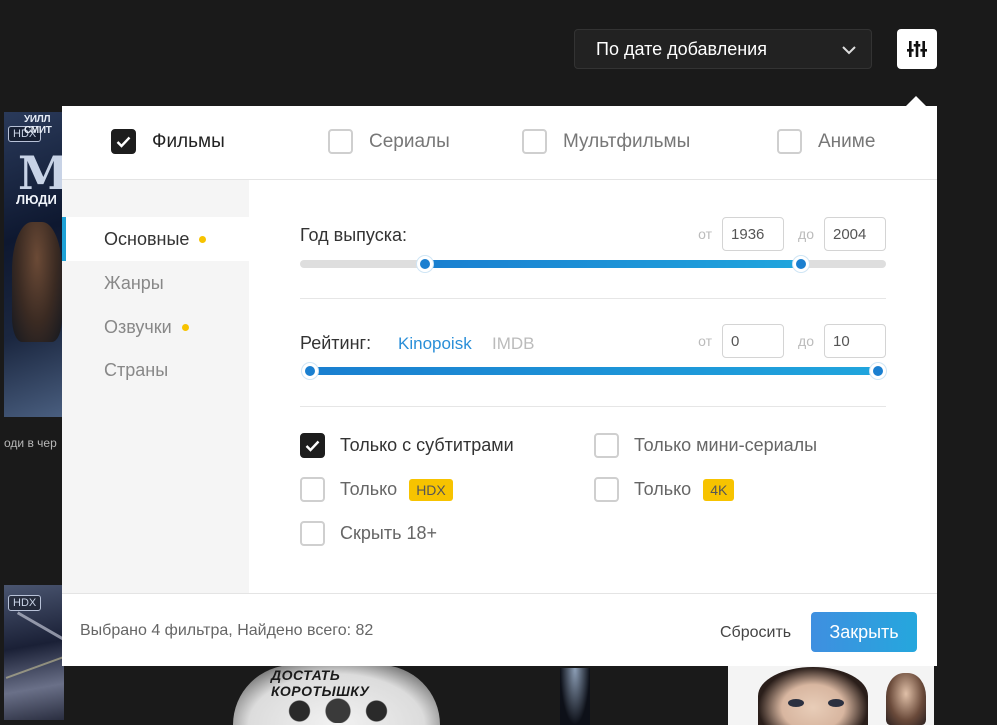 Image resolution: width=997 pixels, height=725 pixels. I want to click on option-hide-18: Скрыть 18+, so click(368, 533).